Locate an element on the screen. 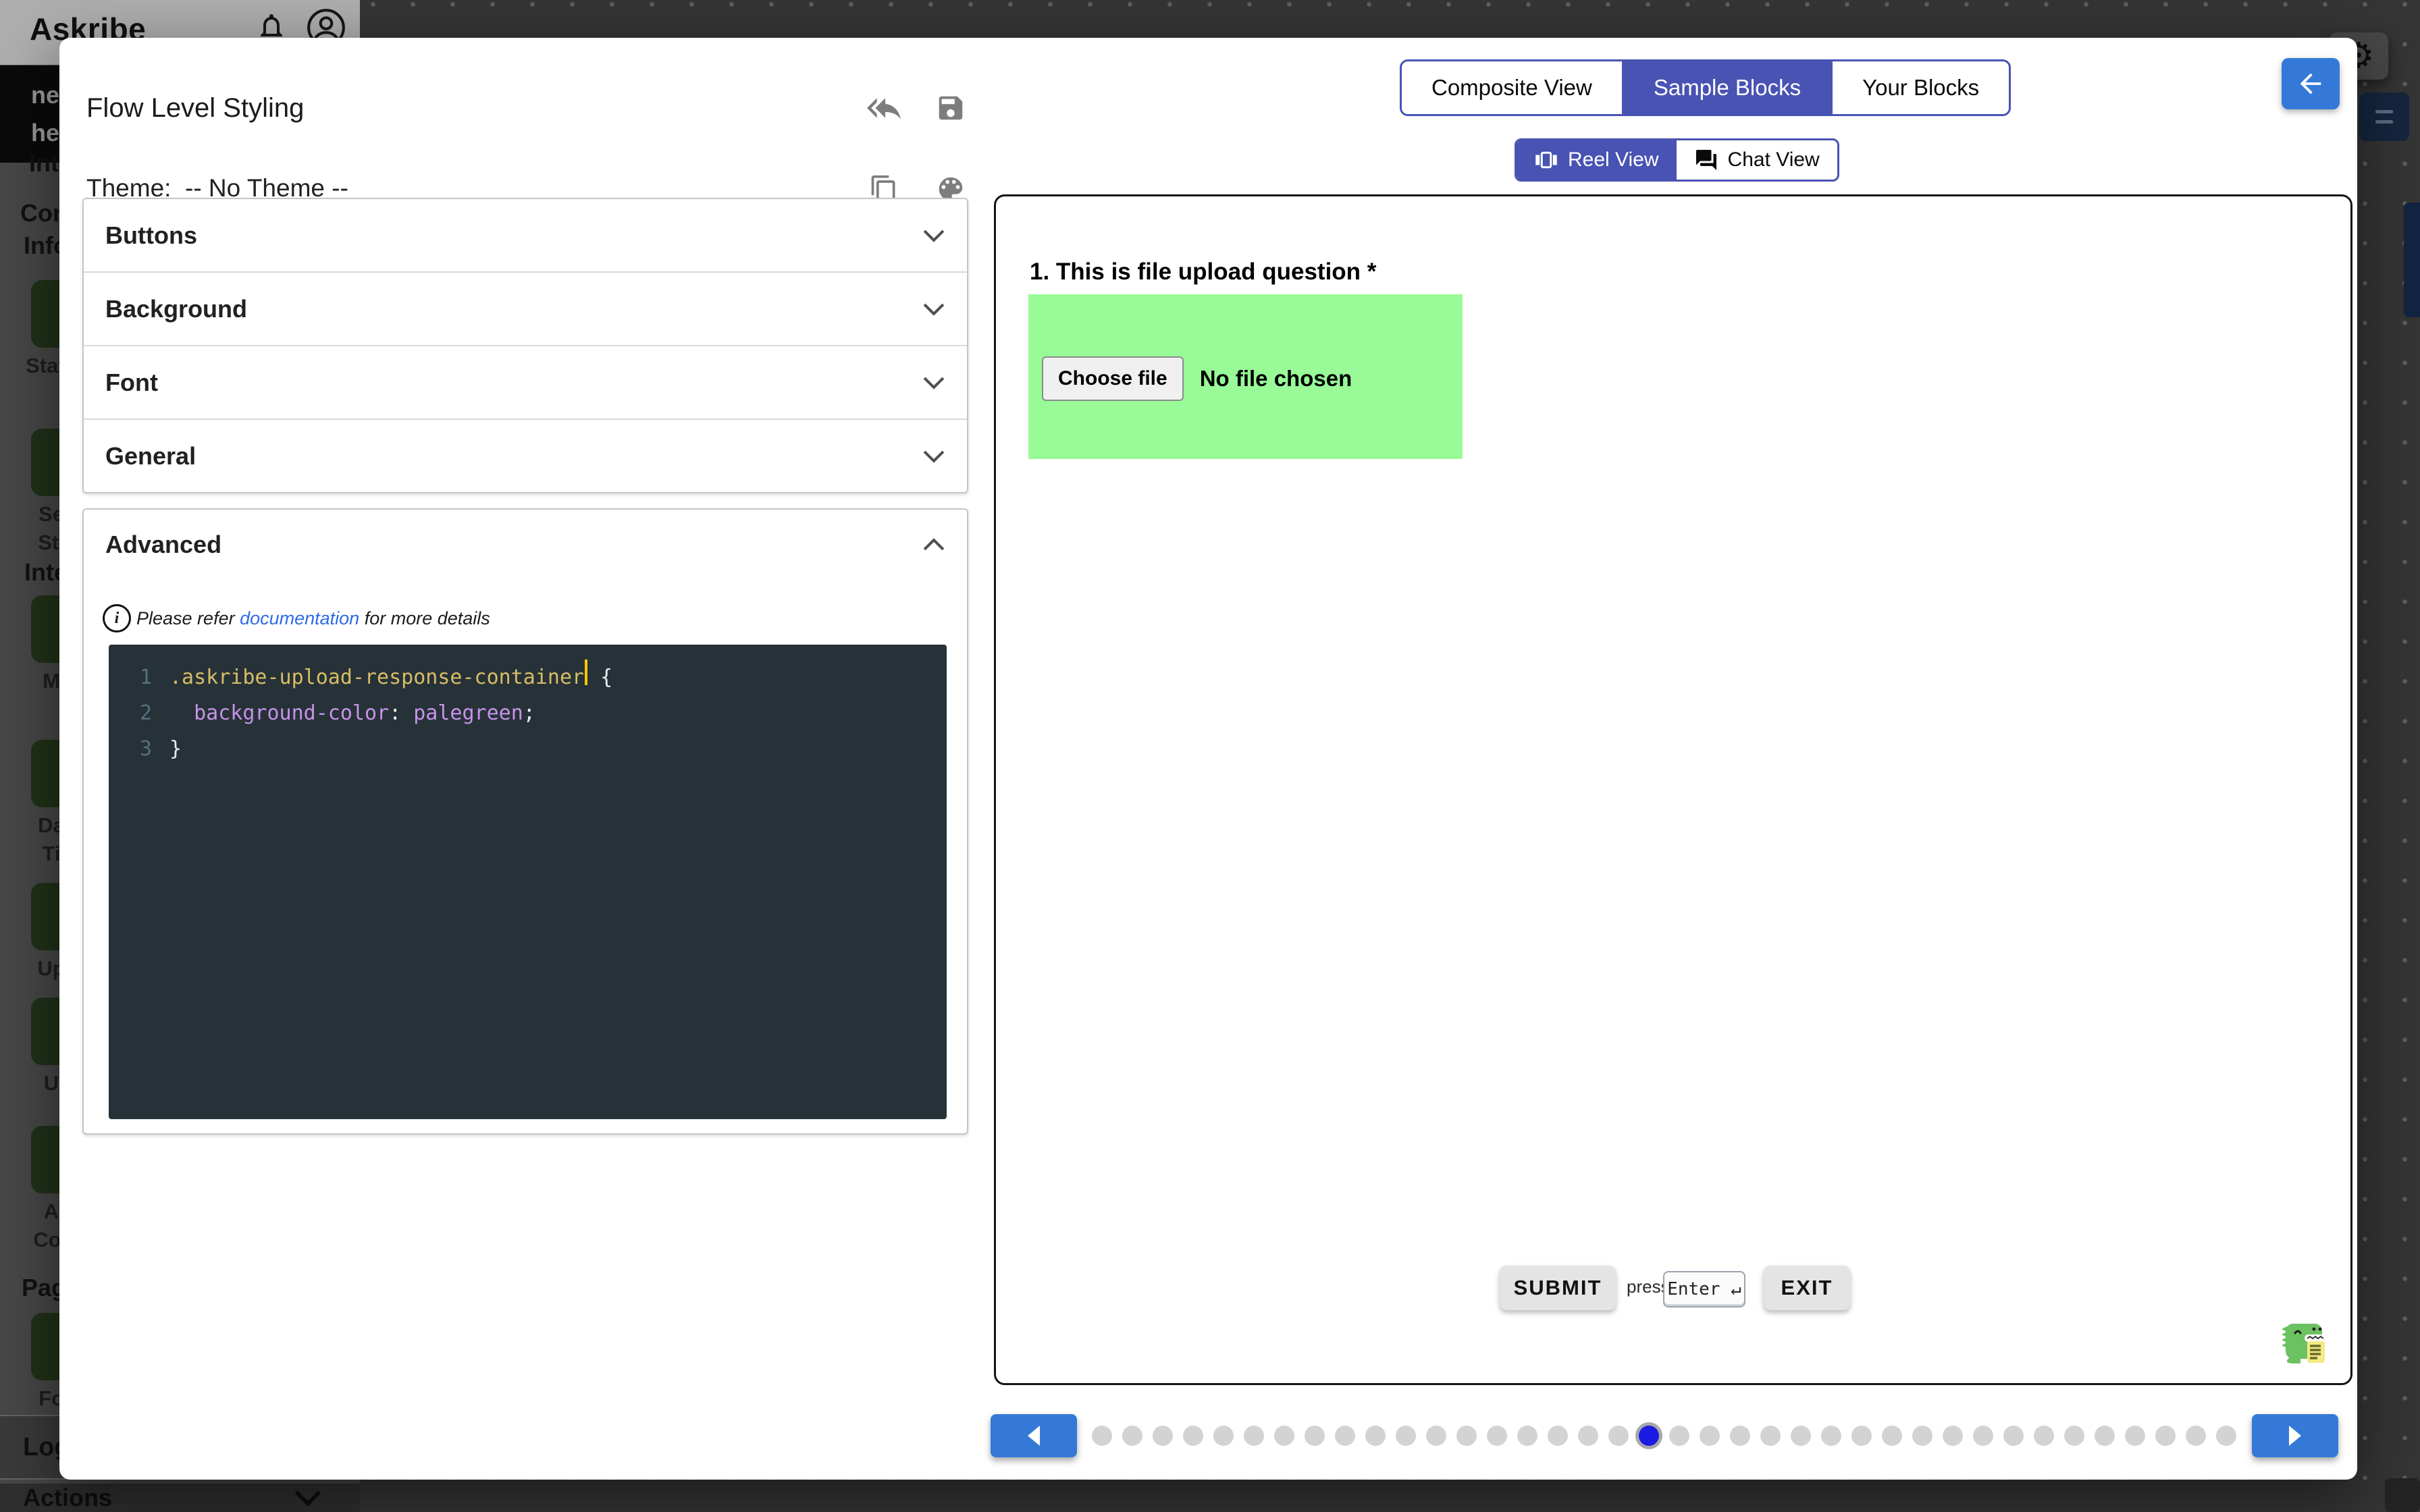 The height and width of the screenshot is (1512, 2420). canvas-menu-button is located at coordinates (2384, 116).